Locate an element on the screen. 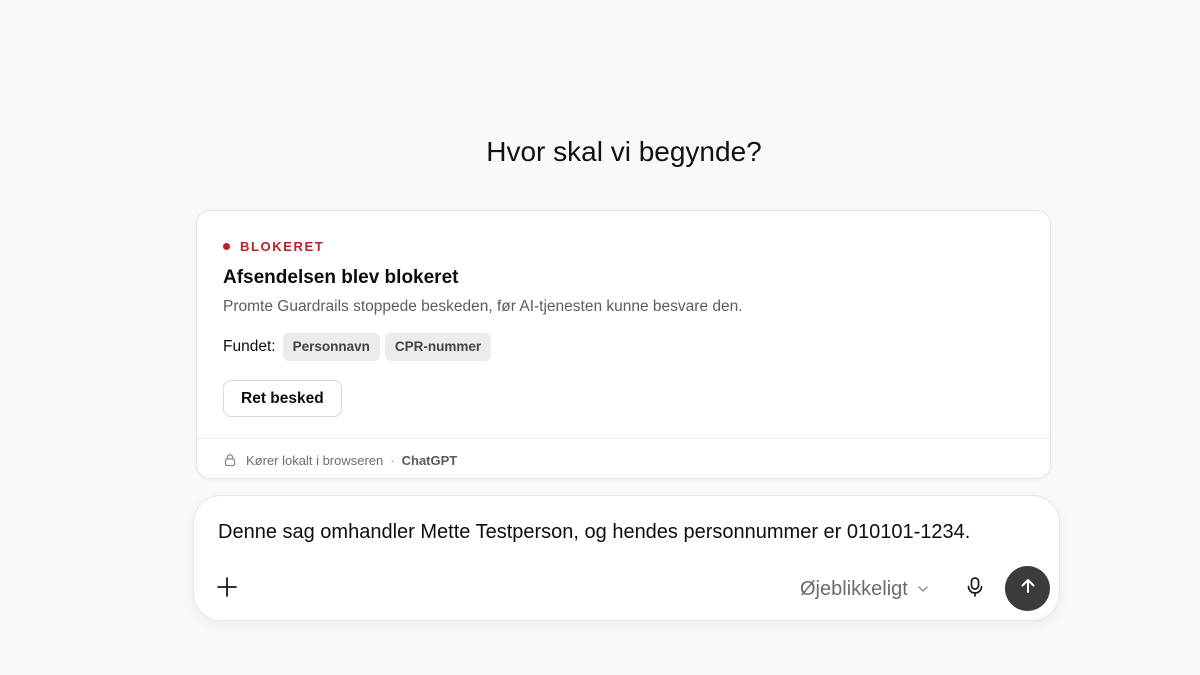  alert-title: Afsendelsen blev blokeret is located at coordinates (341, 277).